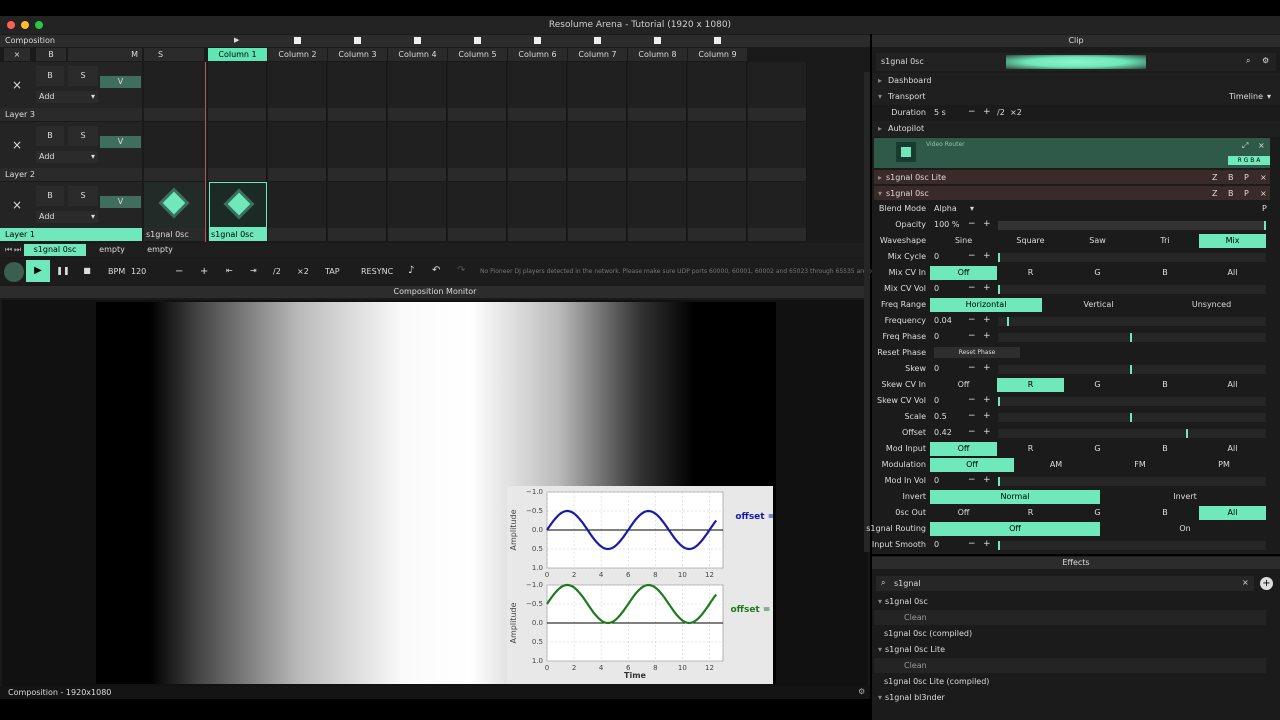  Describe the element at coordinates (1232, 449) in the screenshot. I see `mod-input-option-4: All` at that location.